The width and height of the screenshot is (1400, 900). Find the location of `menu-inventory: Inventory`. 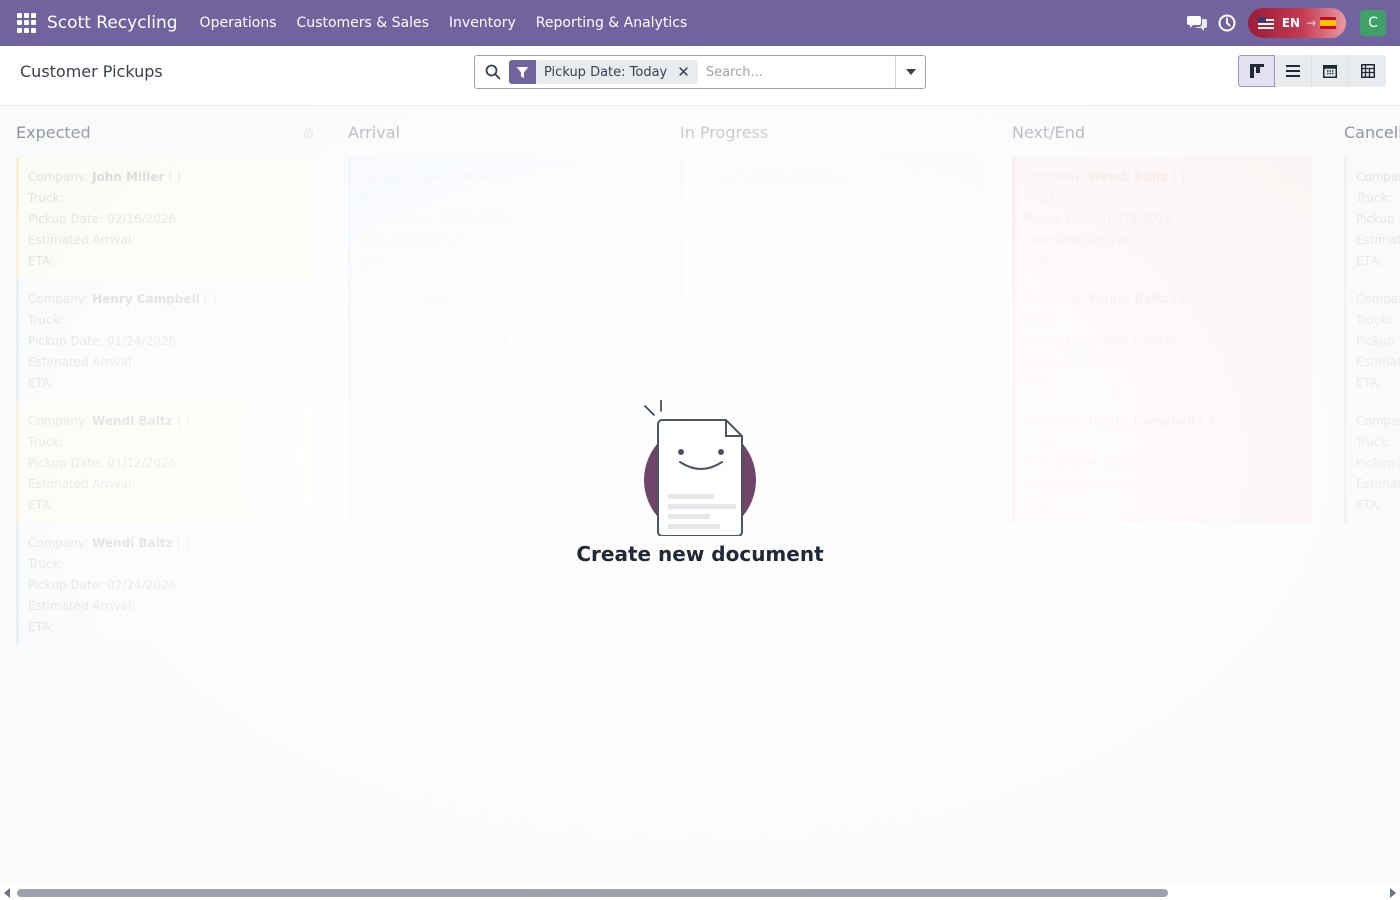

menu-inventory: Inventory is located at coordinates (482, 23).